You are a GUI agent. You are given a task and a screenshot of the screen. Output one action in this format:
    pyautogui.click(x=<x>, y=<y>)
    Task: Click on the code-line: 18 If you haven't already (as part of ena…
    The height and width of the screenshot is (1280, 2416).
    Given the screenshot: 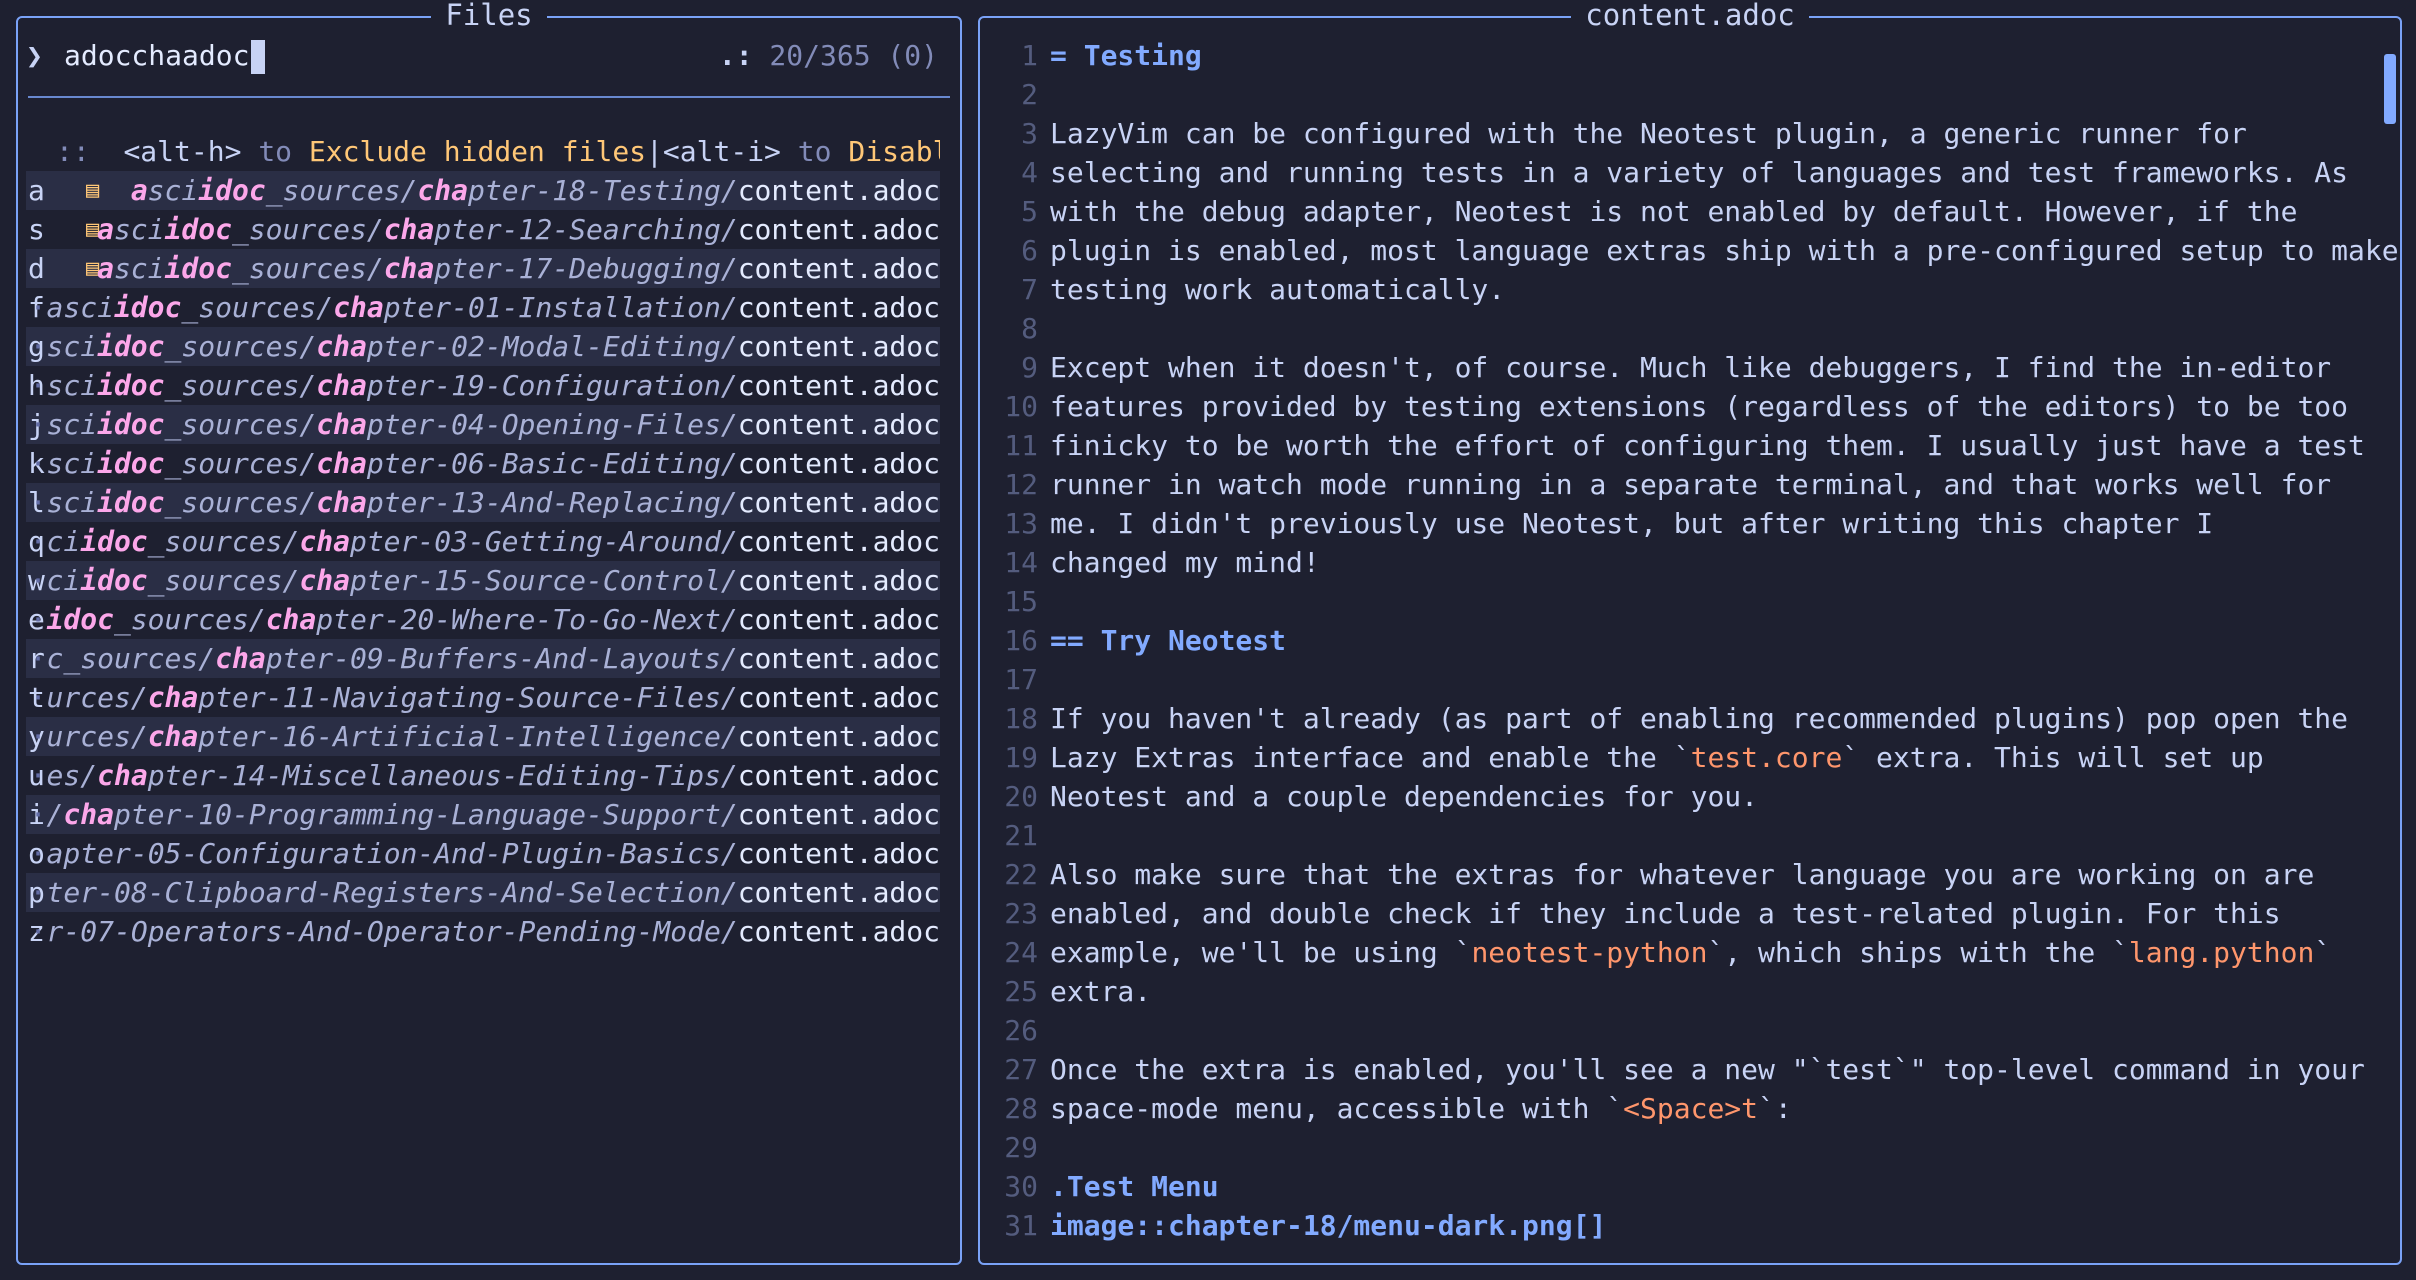 What is the action you would take?
    pyautogui.click(x=1680, y=718)
    